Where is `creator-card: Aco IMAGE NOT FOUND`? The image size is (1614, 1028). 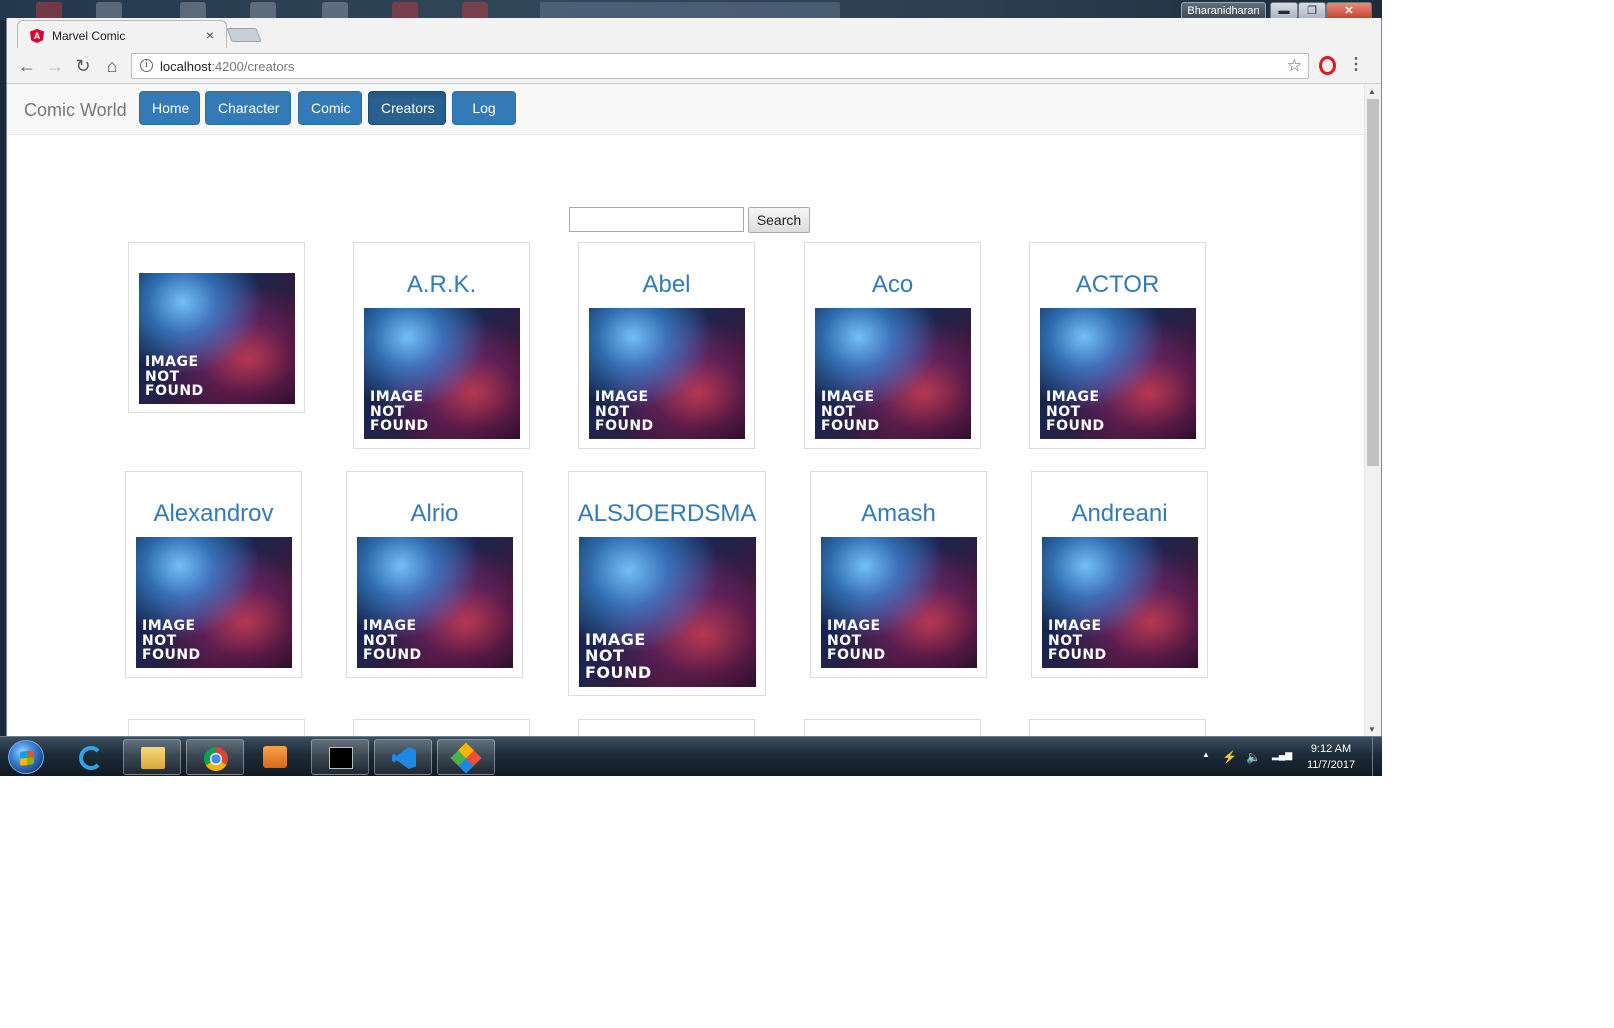
creator-card: Aco IMAGE NOT FOUND is located at coordinates (892, 345).